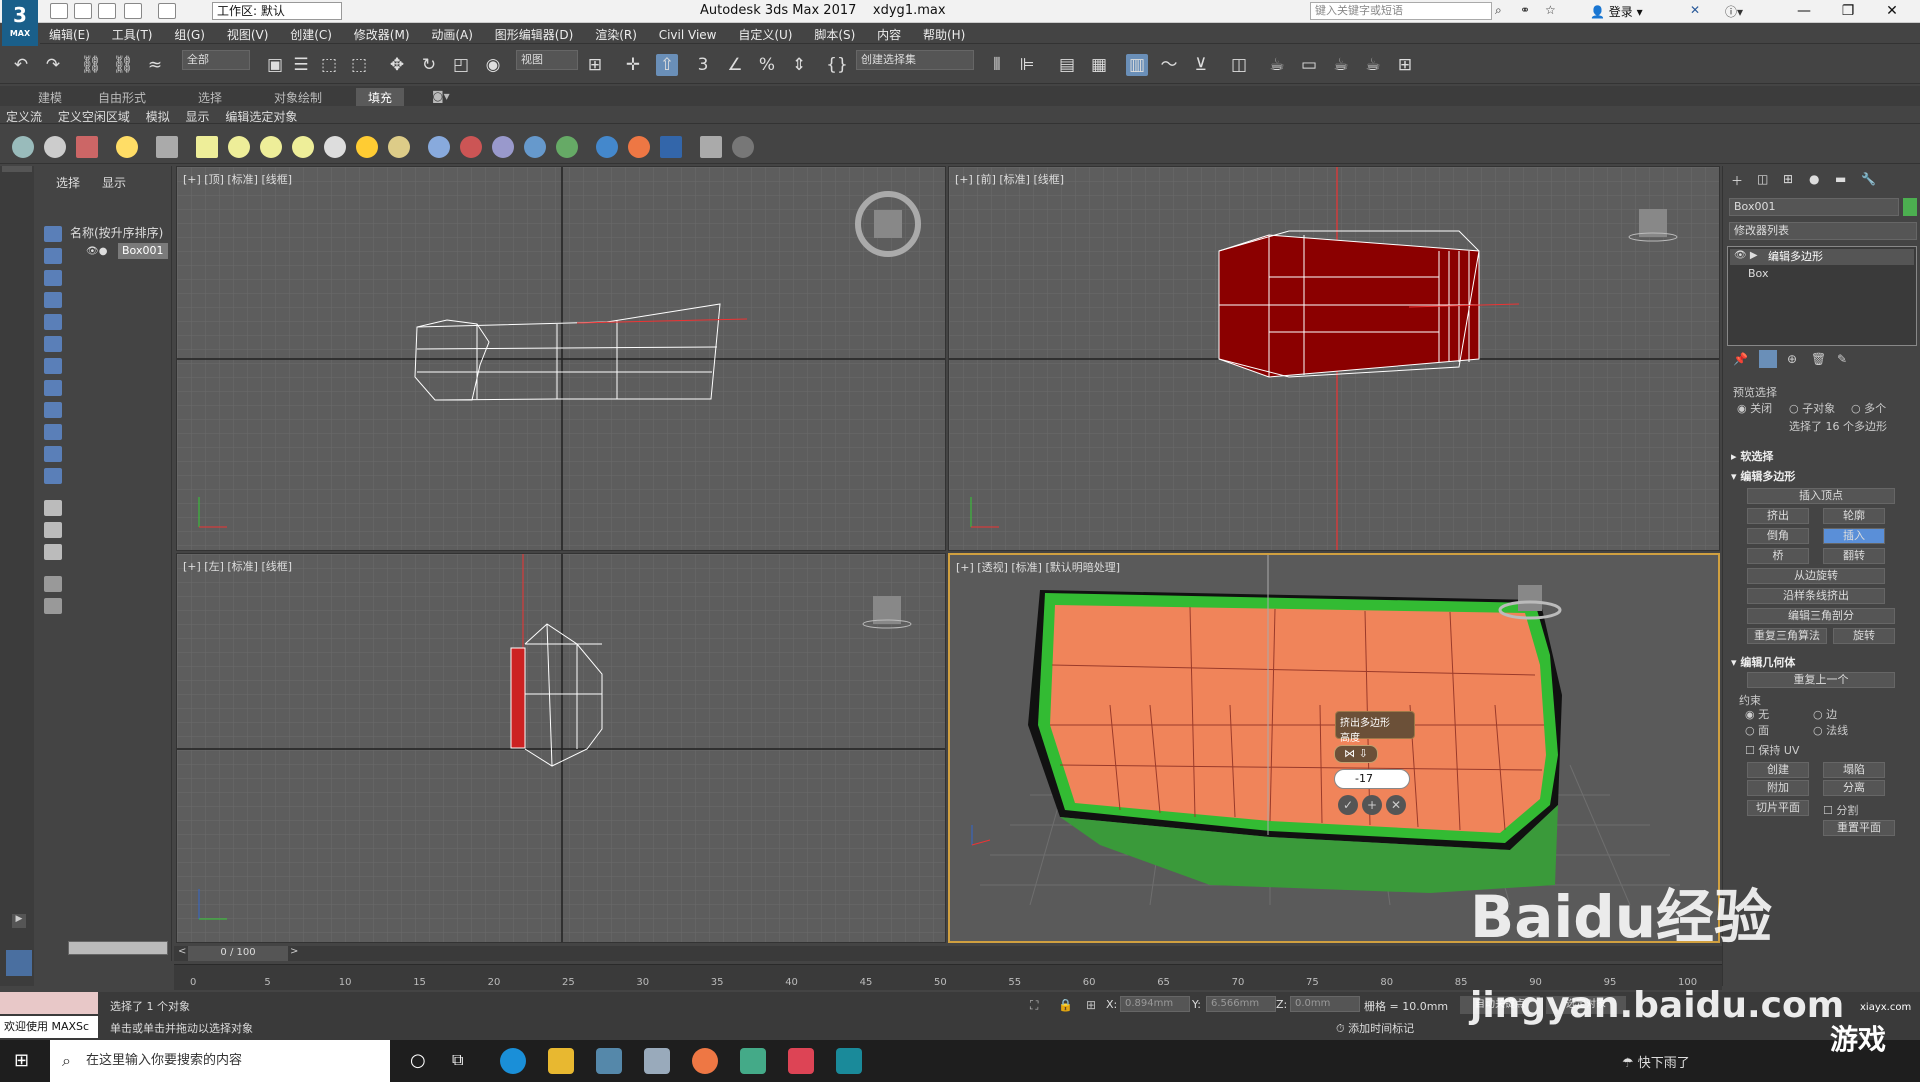 This screenshot has width=1920, height=1082. I want to click on reset-plane-button: 重置平面, so click(1859, 828).